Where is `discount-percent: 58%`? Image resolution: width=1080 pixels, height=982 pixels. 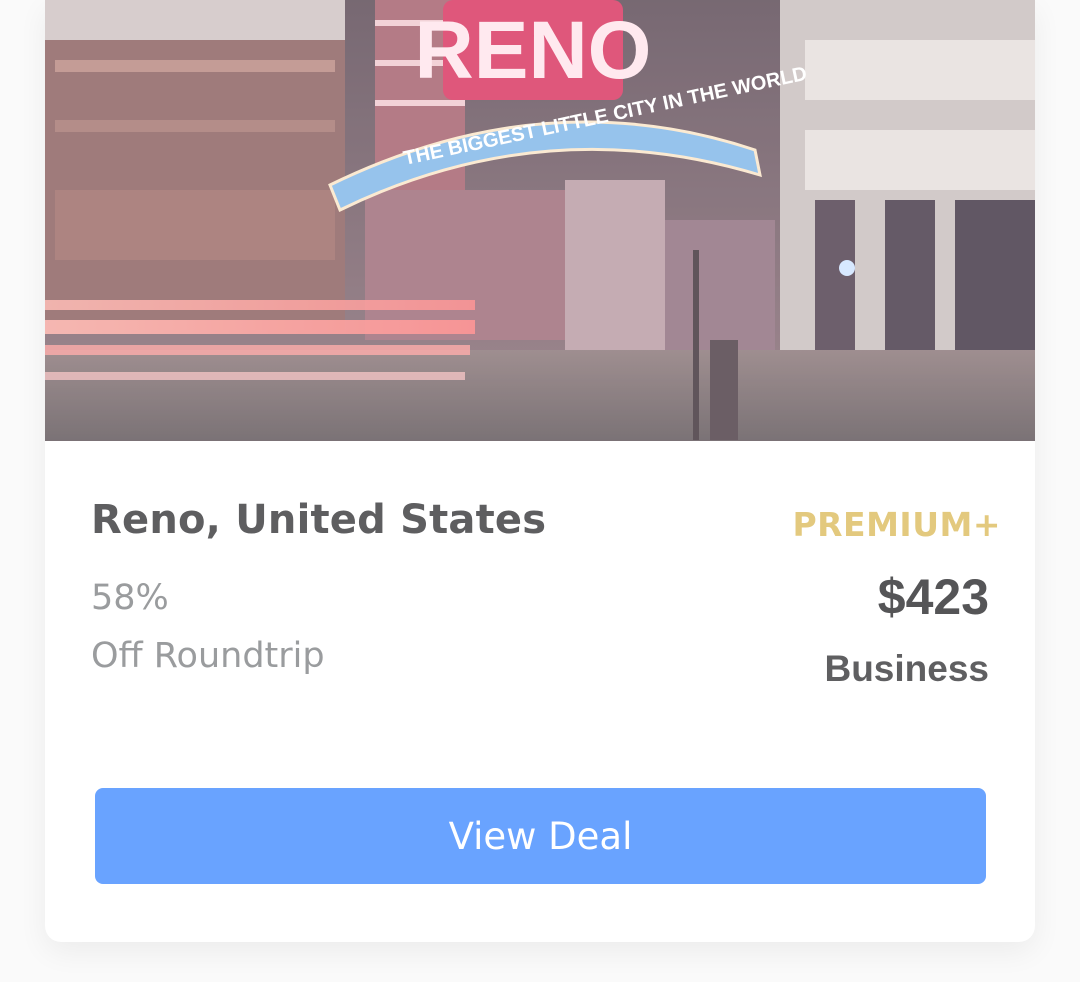
discount-percent: 58% is located at coordinates (130, 598).